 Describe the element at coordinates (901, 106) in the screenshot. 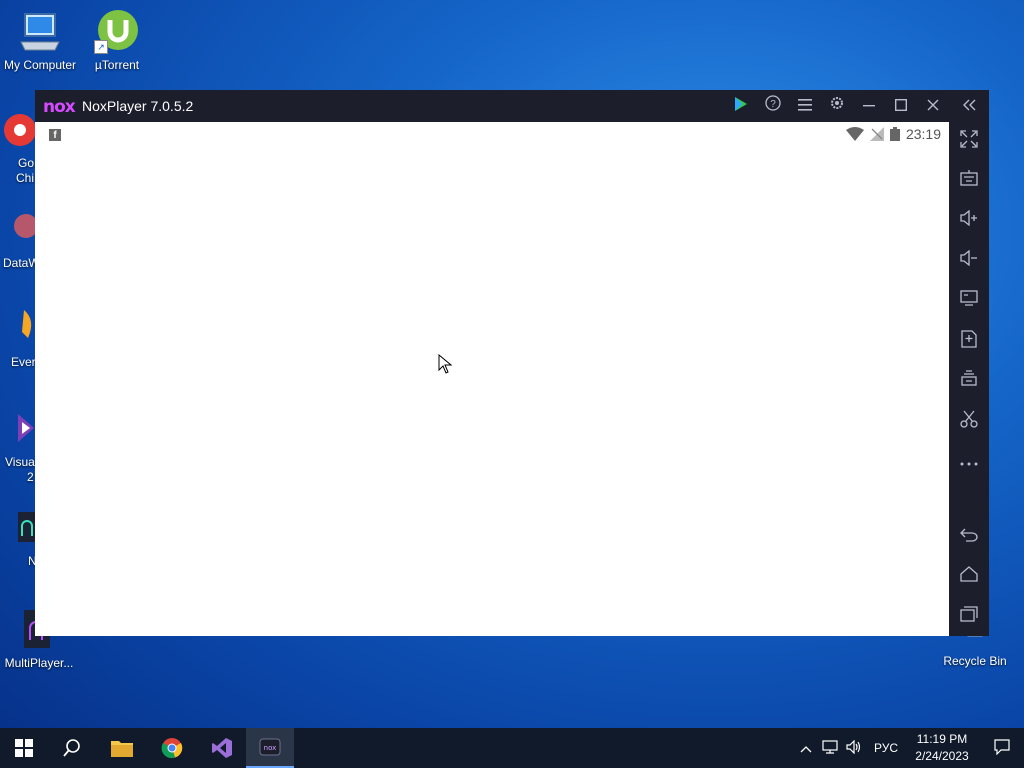

I see `maximize-icon` at that location.